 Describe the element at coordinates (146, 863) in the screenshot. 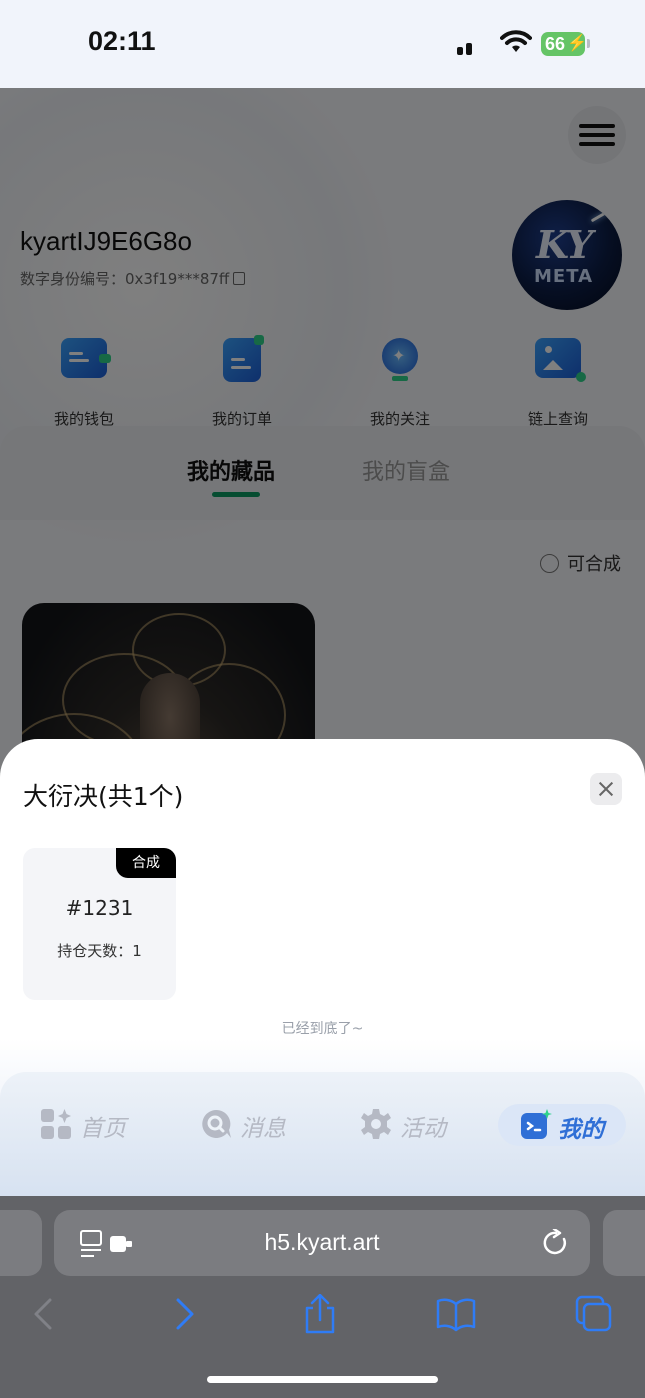

I see `compose-badge: 合成` at that location.